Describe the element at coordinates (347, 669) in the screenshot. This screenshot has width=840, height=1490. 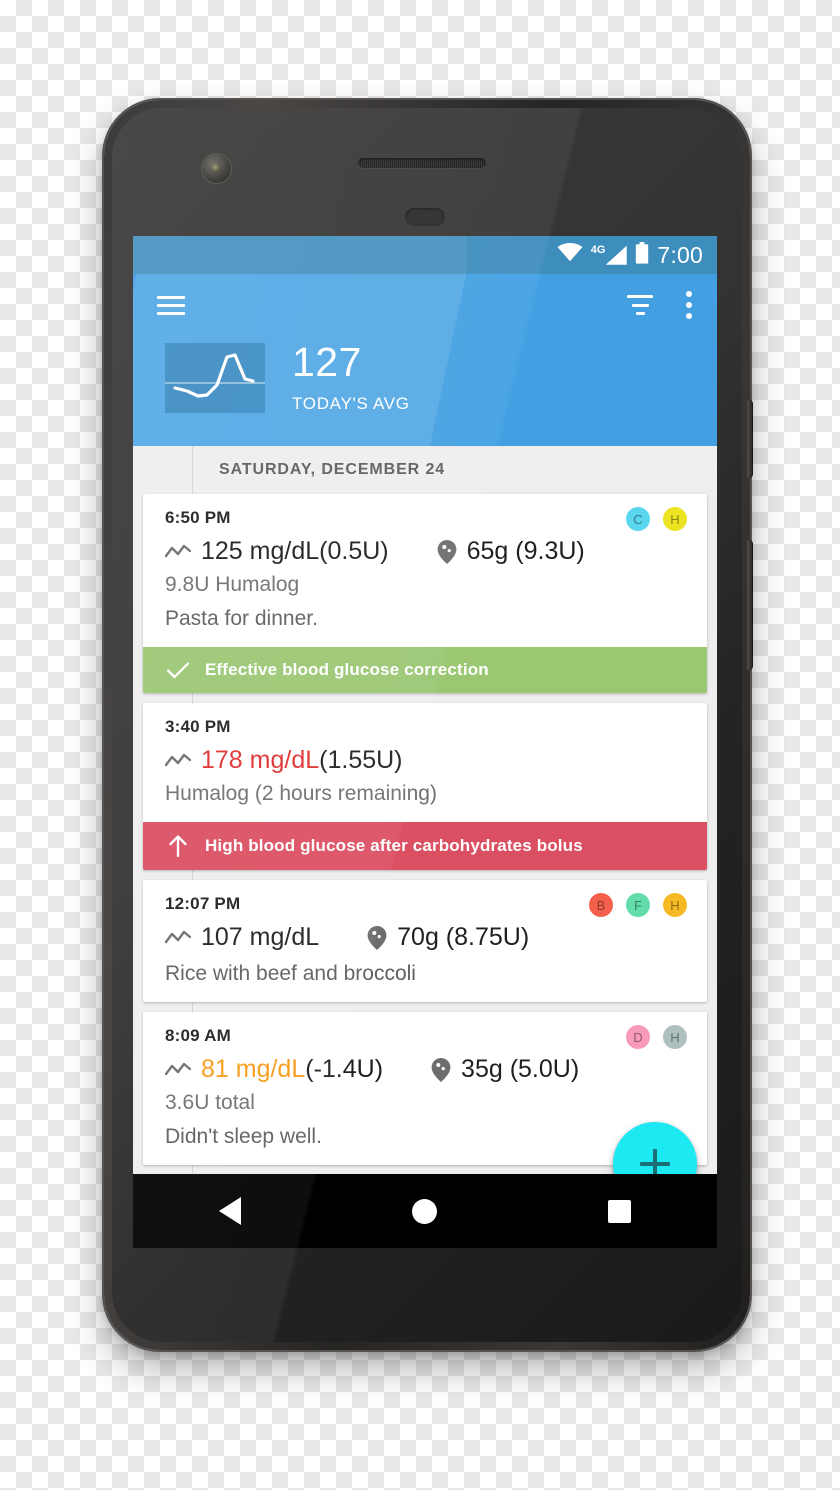
I see `entry-banner-text: Effective blood glucose correction` at that location.